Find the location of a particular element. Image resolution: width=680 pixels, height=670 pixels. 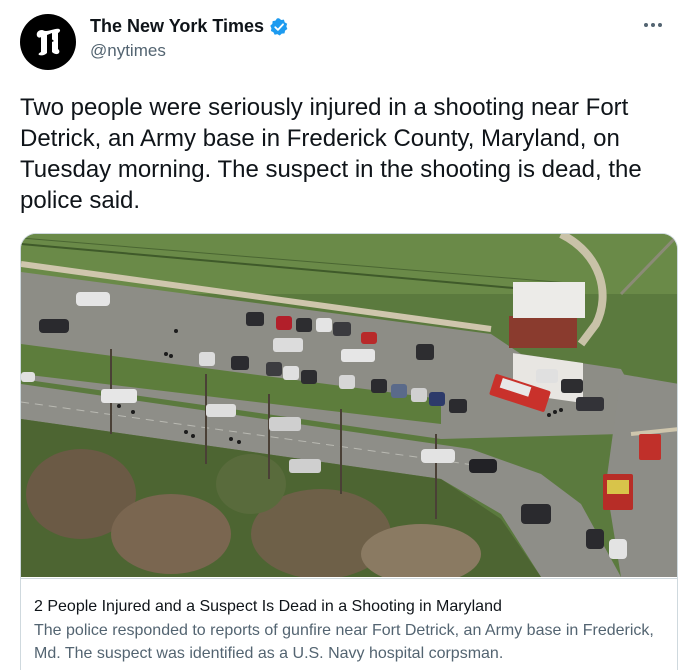

avatar is located at coordinates (48, 42).